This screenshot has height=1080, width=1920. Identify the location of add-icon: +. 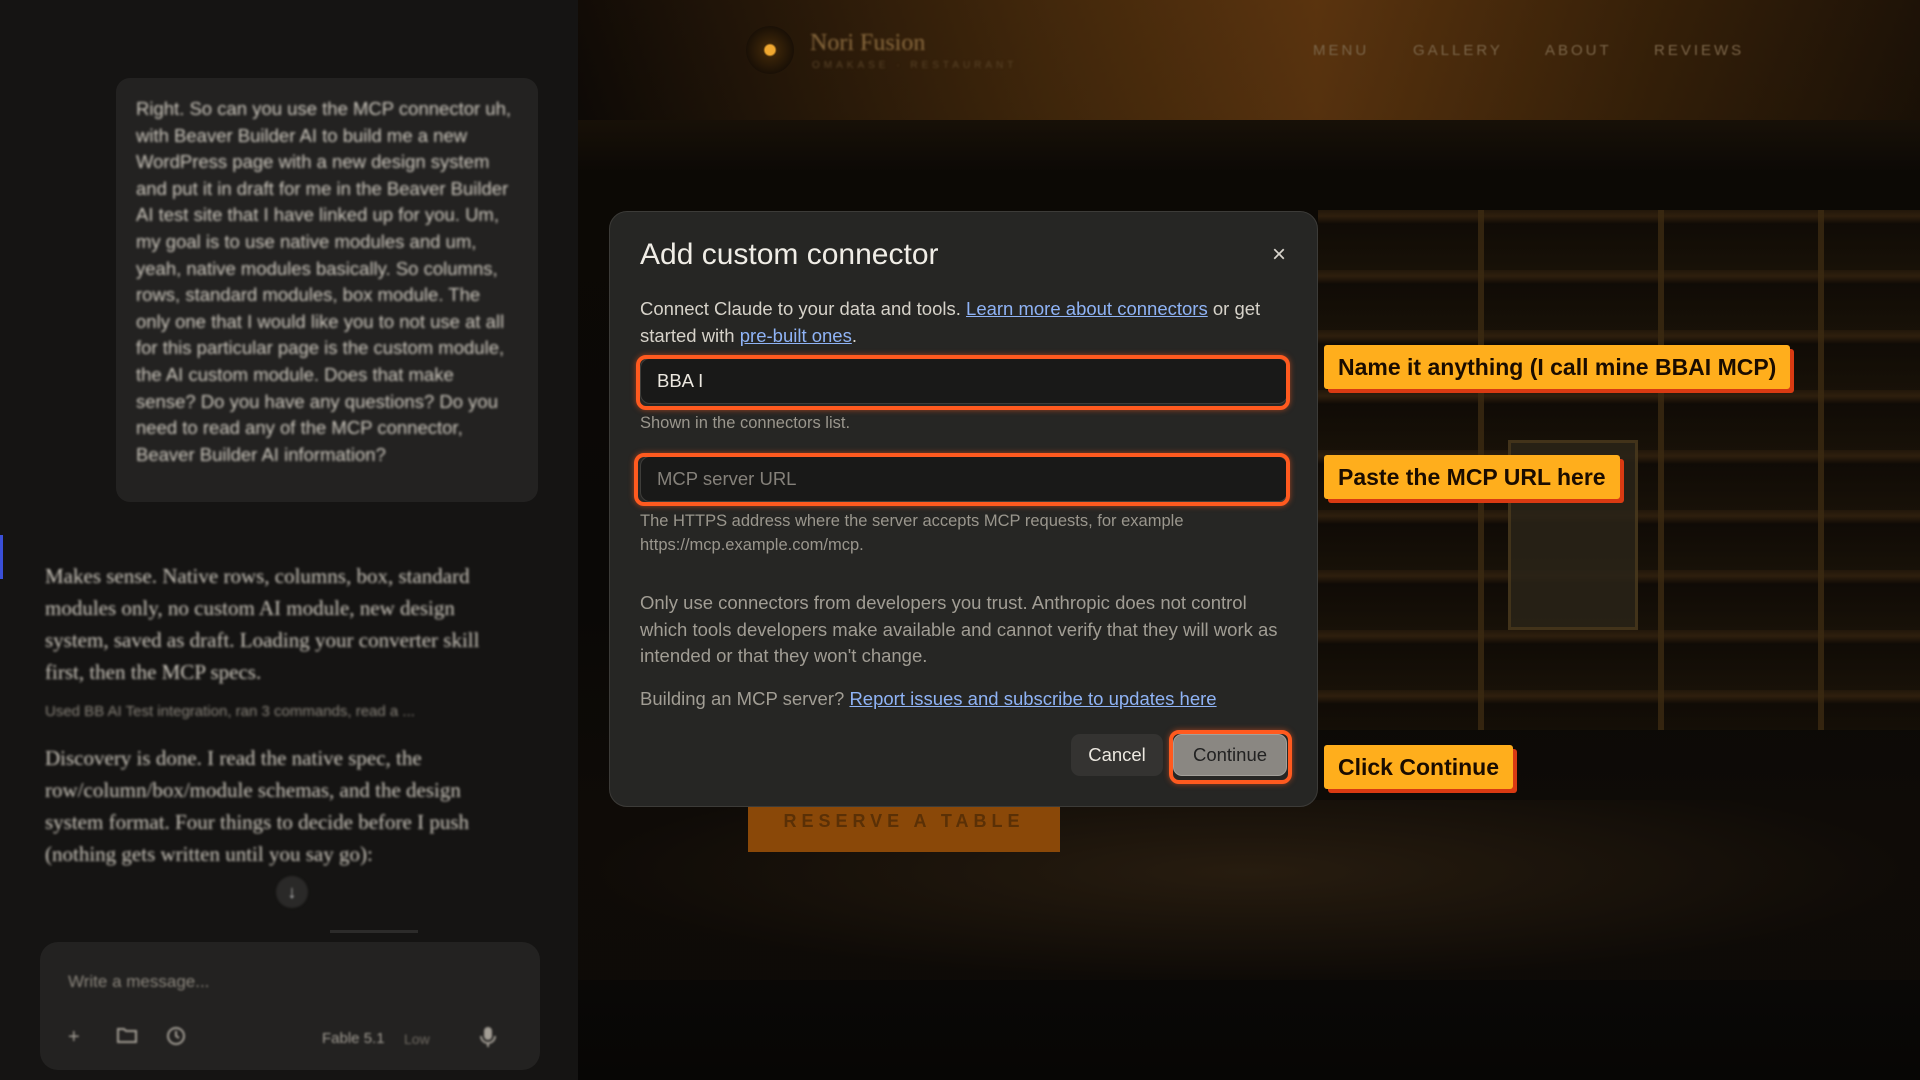
(74, 1037).